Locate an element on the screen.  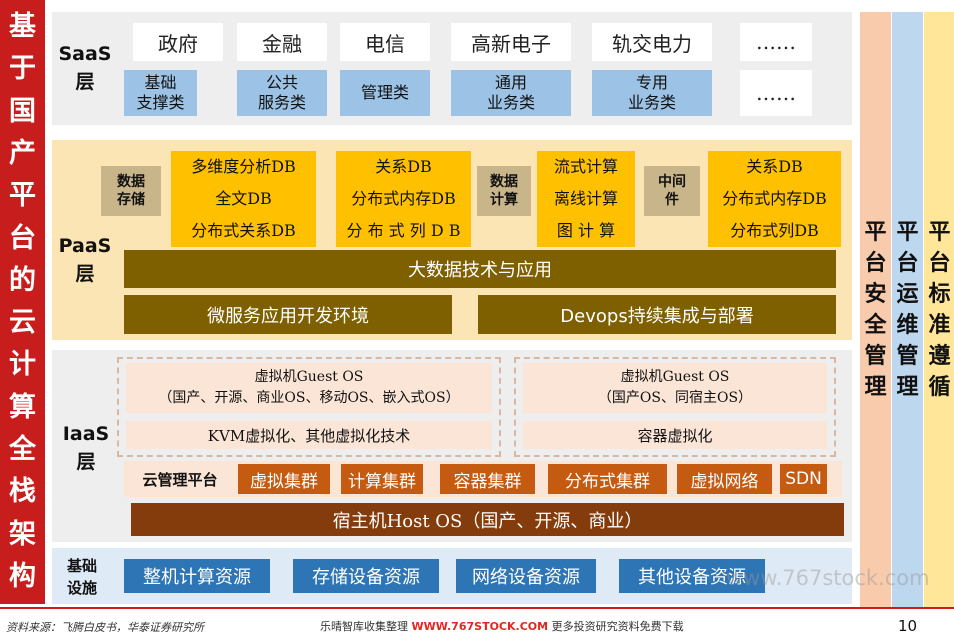
saas-industry-box: 轨交电力 is located at coordinates (652, 42).